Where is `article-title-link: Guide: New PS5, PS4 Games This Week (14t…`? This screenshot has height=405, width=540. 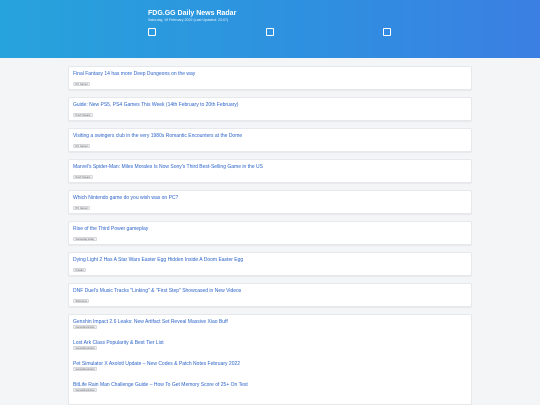 article-title-link: Guide: New PS5, PS4 Games This Week (14t… is located at coordinates (155, 105).